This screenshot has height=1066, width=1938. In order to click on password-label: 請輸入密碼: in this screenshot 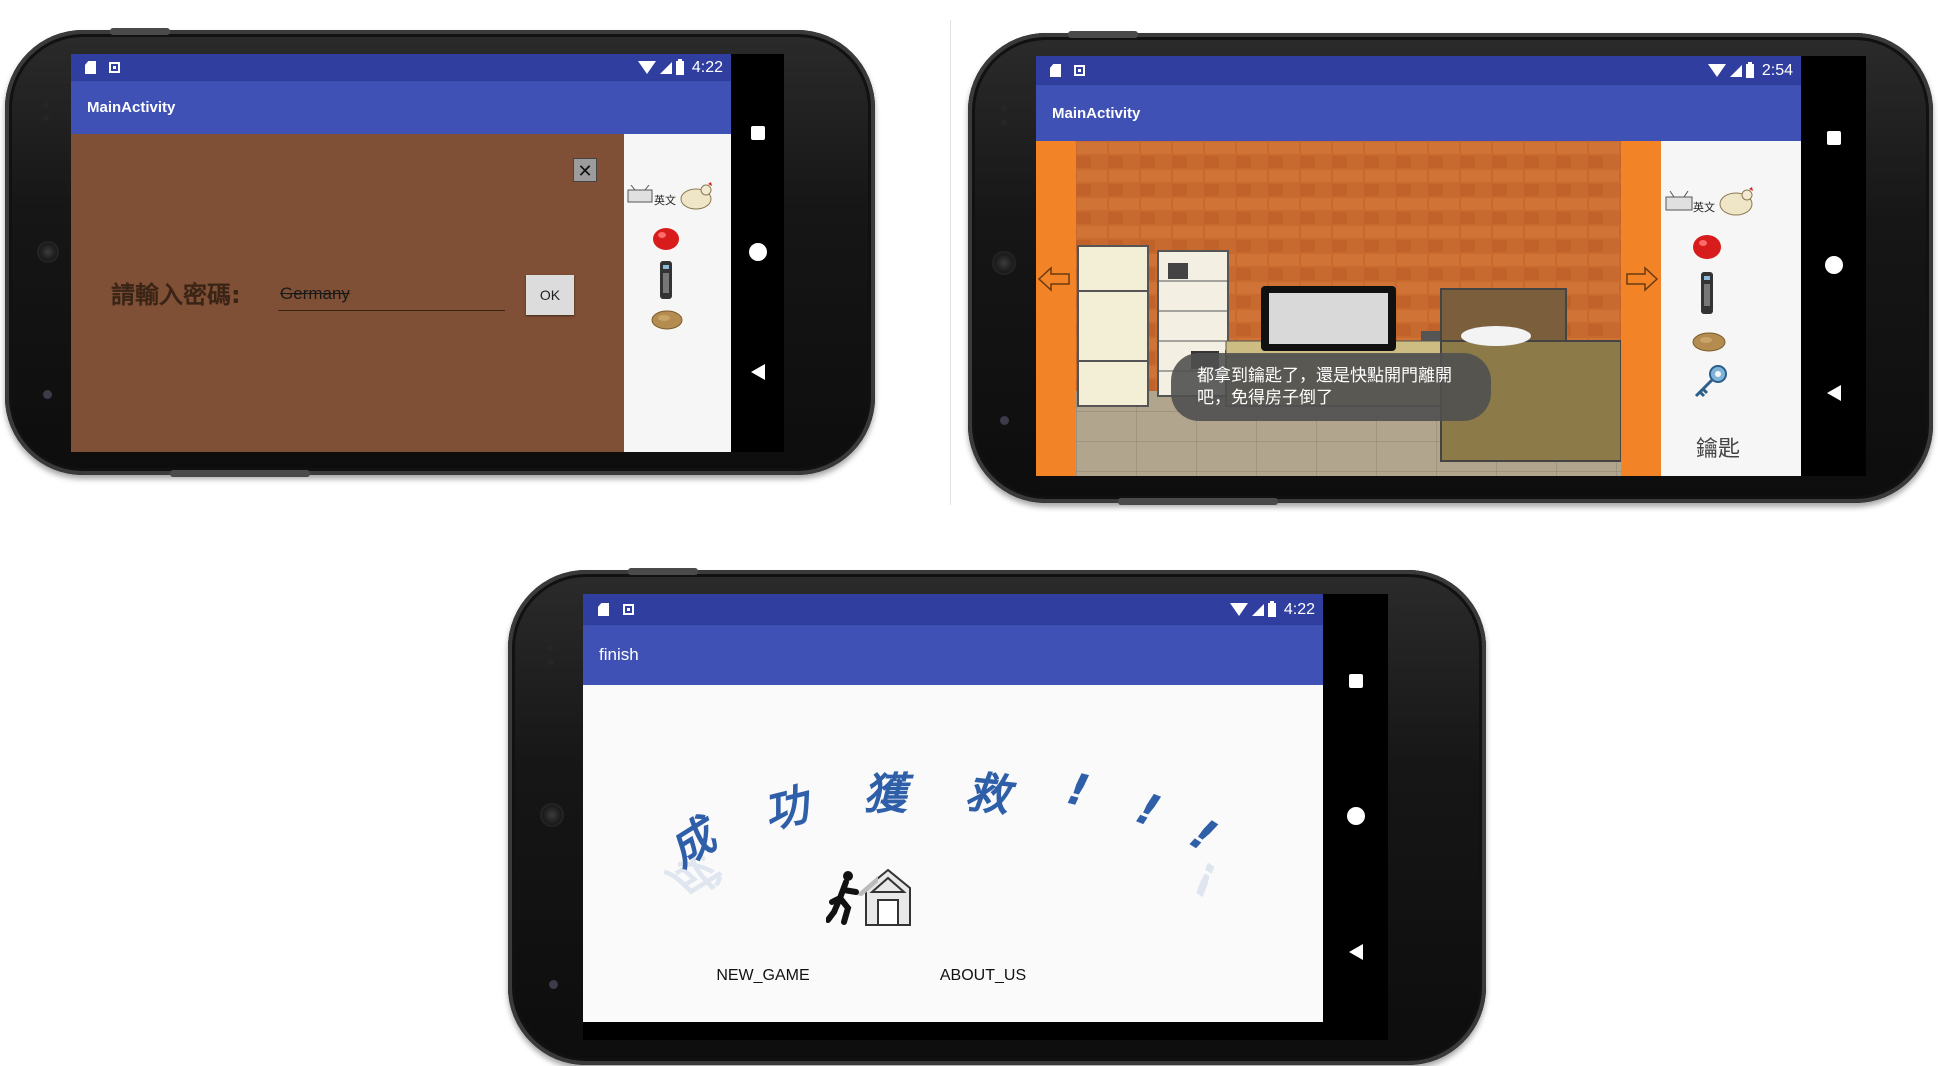, I will do `click(176, 295)`.